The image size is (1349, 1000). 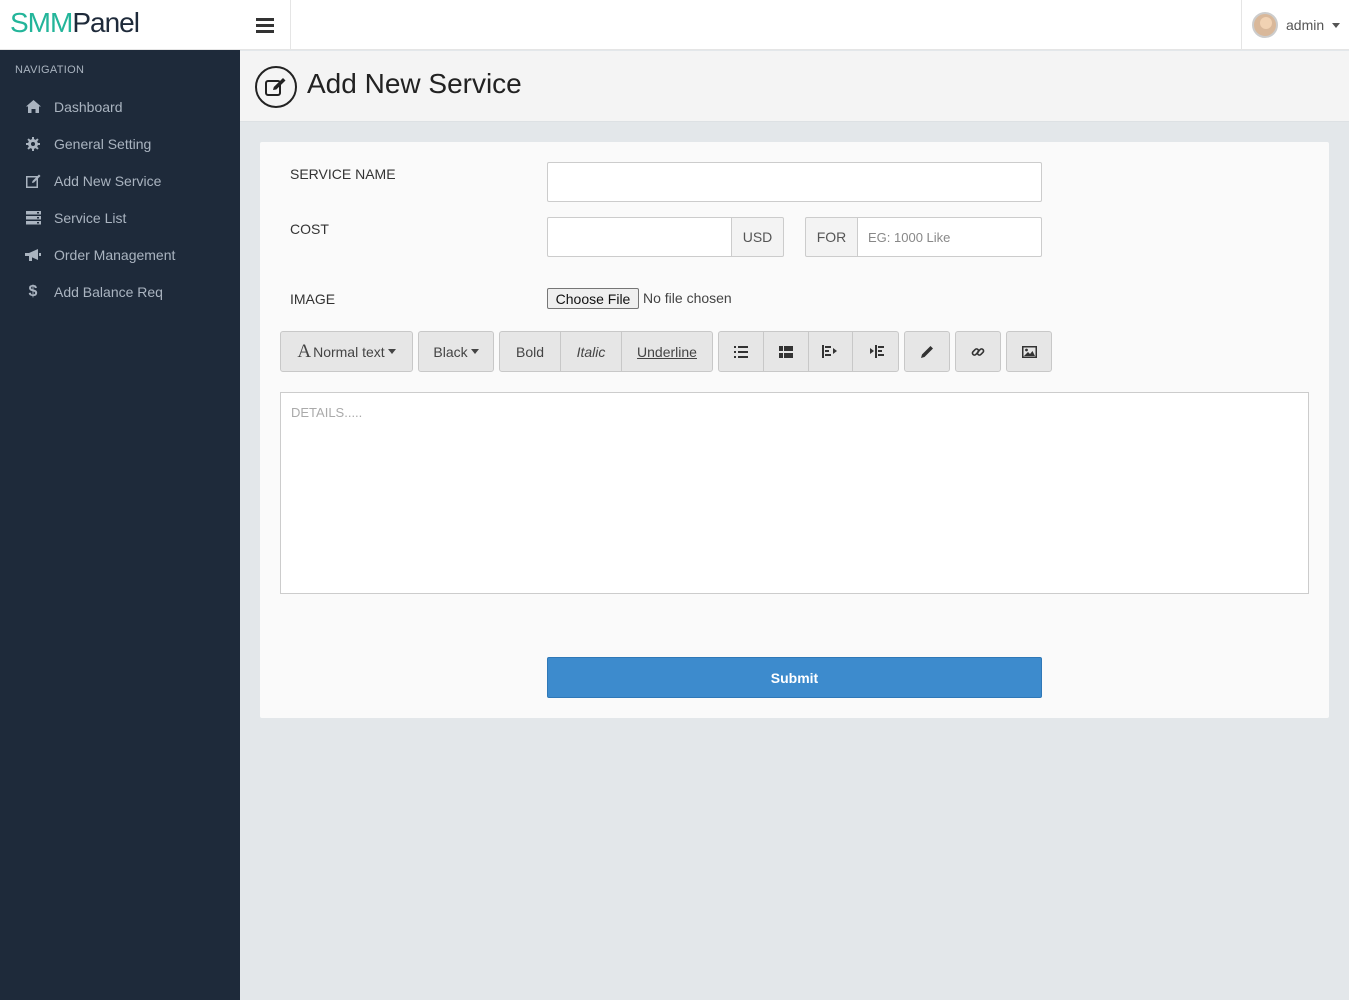 What do you see at coordinates (33, 291) in the screenshot?
I see `dollar-icon: $` at bounding box center [33, 291].